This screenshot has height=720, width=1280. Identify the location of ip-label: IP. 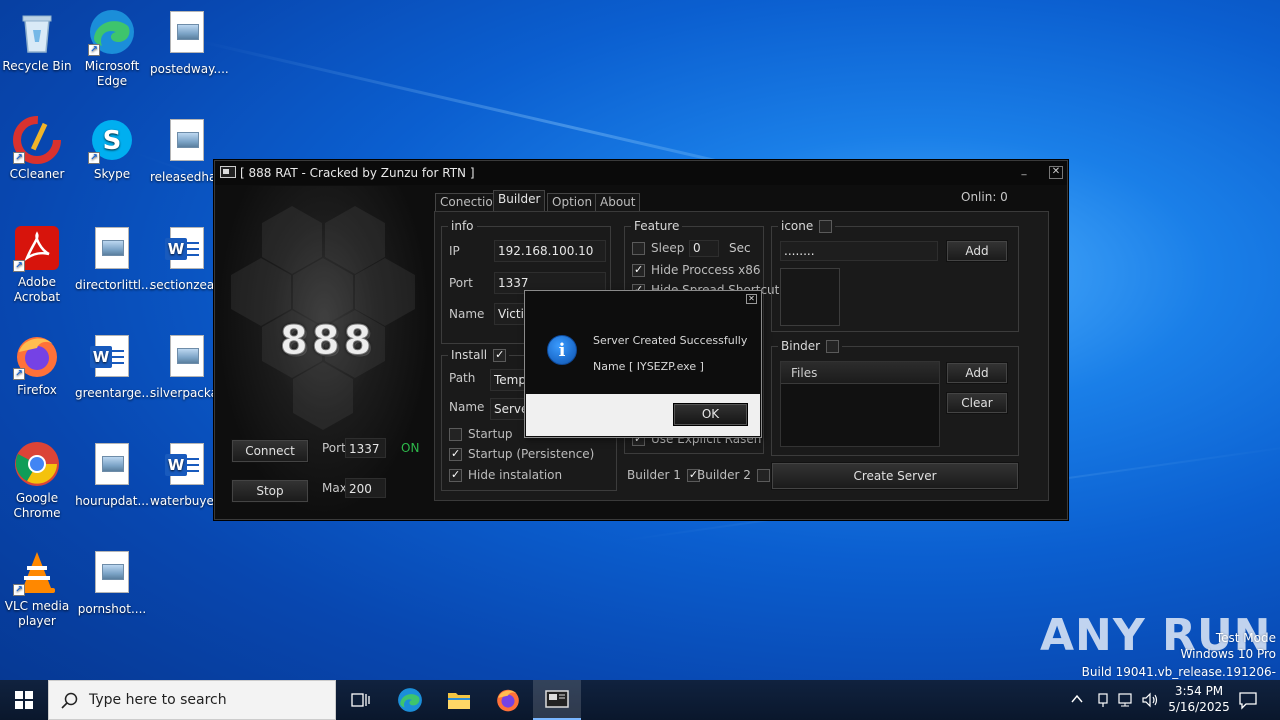
(454, 251).